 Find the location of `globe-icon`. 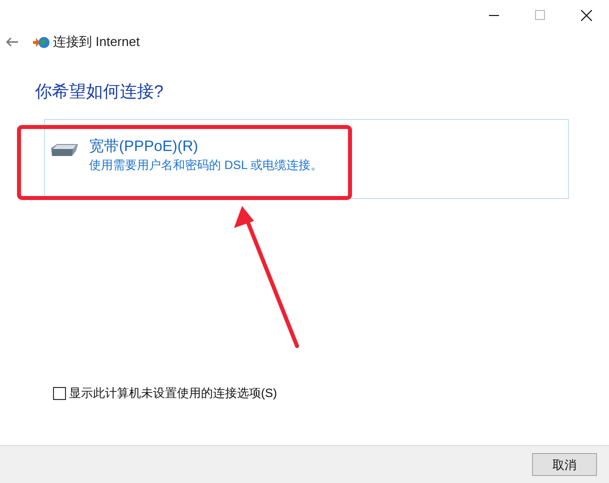

globe-icon is located at coordinates (41, 42).